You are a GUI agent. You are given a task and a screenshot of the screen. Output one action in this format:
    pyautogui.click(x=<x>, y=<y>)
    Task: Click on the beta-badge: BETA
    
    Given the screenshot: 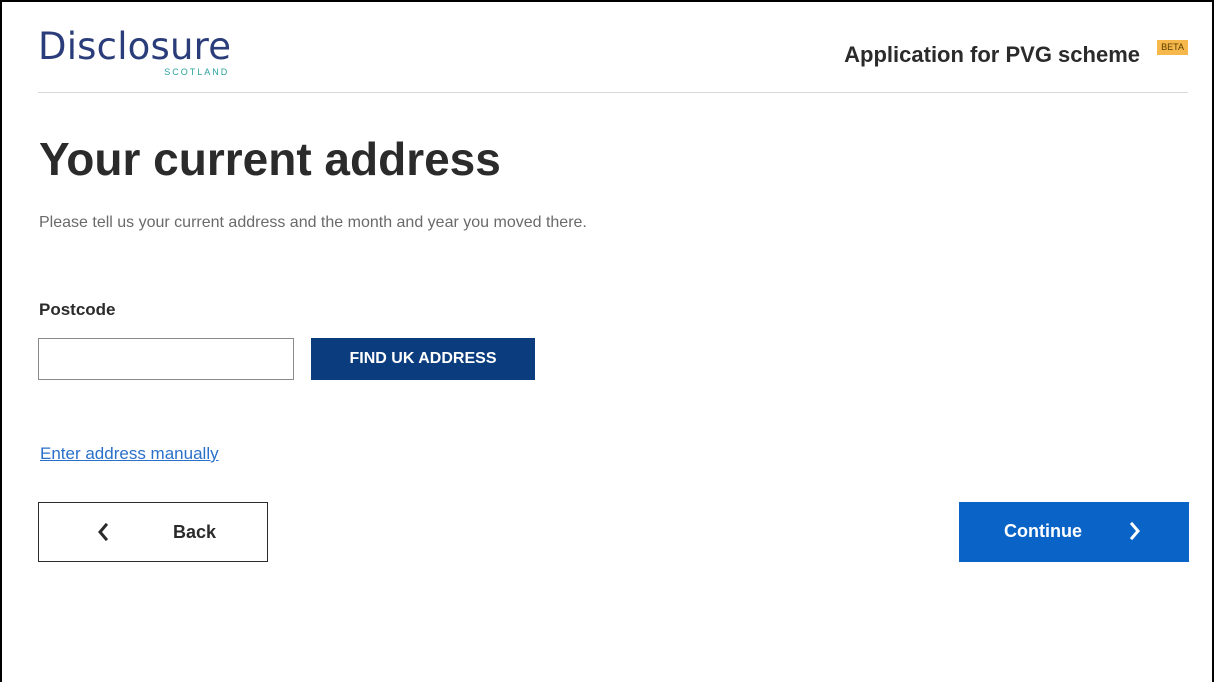 What is the action you would take?
    pyautogui.click(x=1172, y=47)
    